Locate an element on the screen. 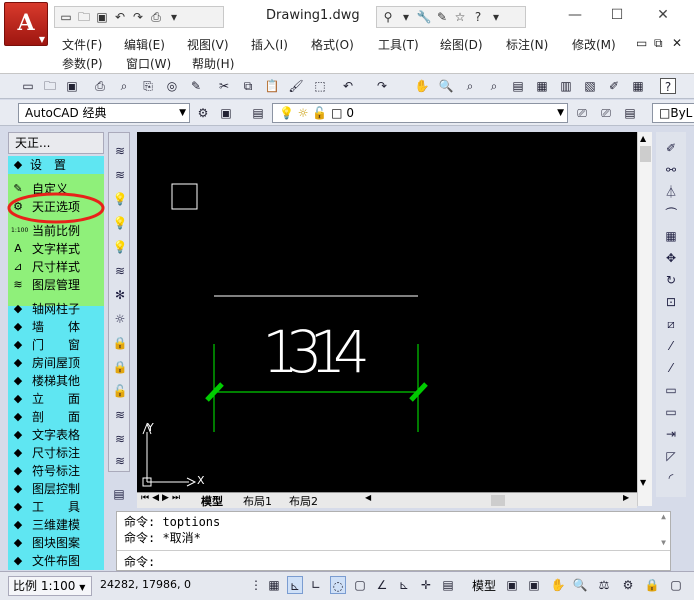  menu-tools: 工具(T) is located at coordinates (398, 44).